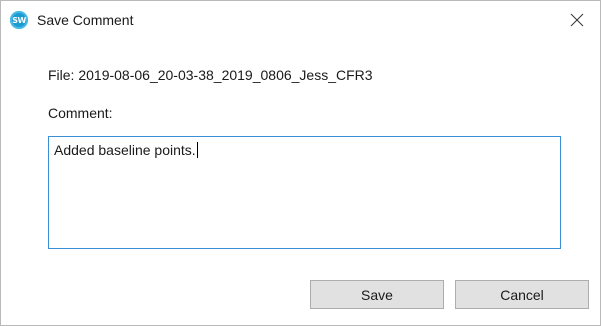 The height and width of the screenshot is (326, 601). I want to click on title-bar: SW Save Comment, so click(300, 20).